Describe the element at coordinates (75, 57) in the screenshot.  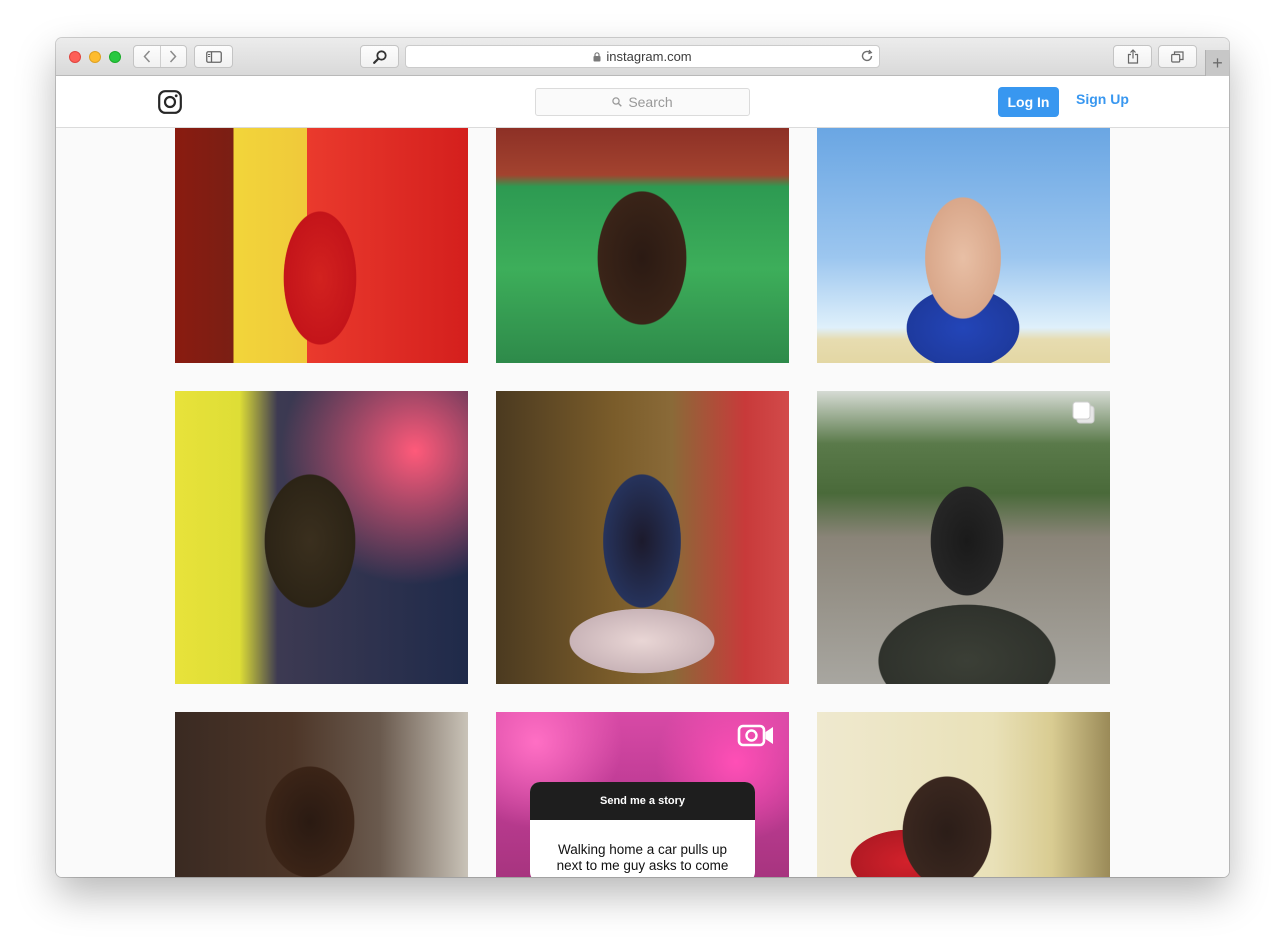
I see `close-window-button` at that location.